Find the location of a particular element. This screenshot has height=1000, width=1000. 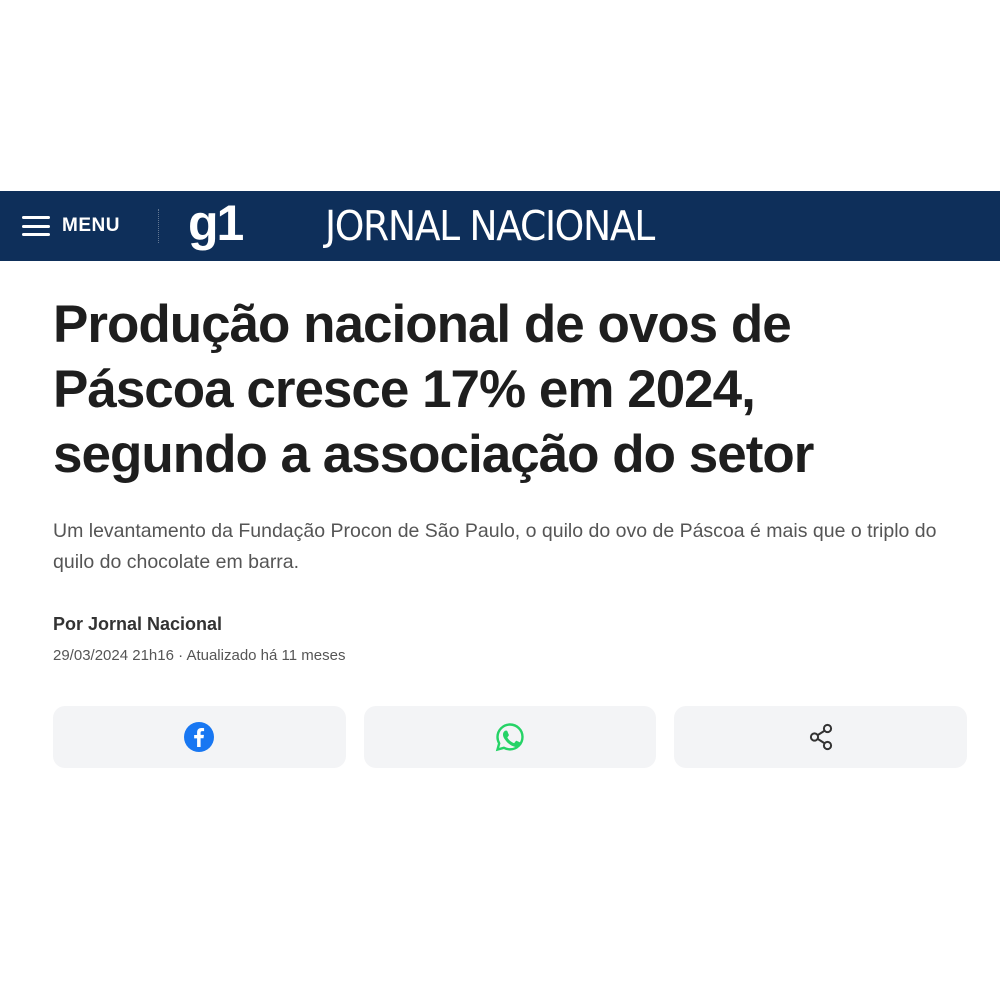

share-button is located at coordinates (821, 737).